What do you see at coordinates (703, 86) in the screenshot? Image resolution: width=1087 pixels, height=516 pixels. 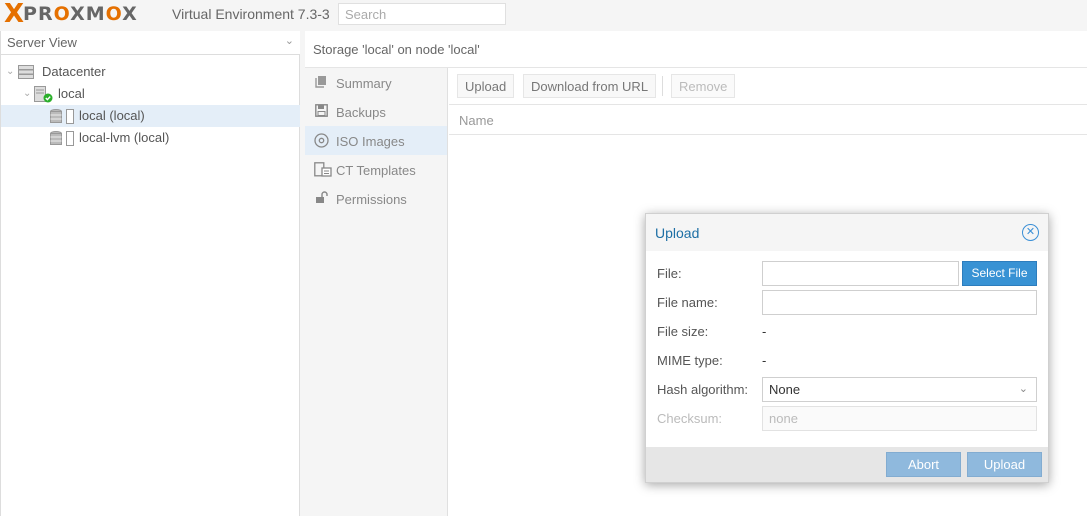 I see `remove-button: Remove` at bounding box center [703, 86].